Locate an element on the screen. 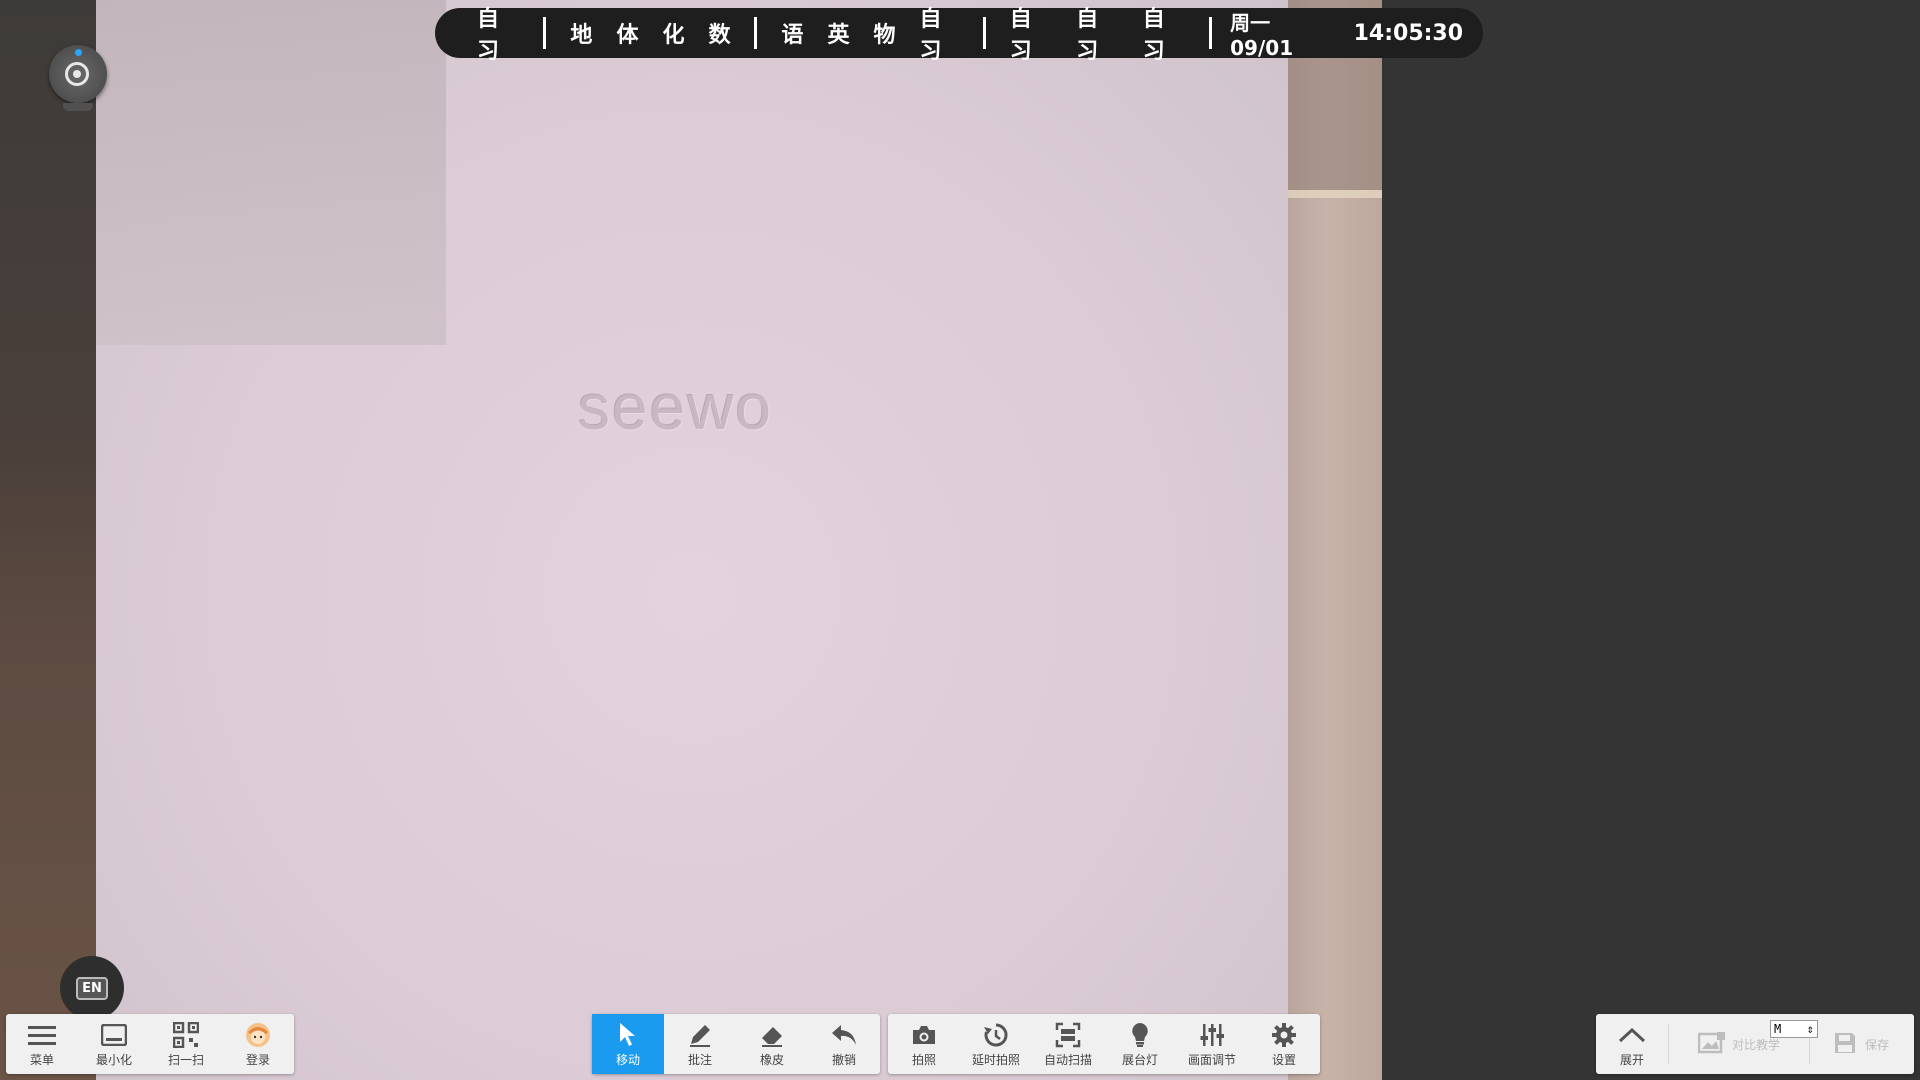 The width and height of the screenshot is (1920, 1080). minimize-label: 最小化 is located at coordinates (113, 1059).